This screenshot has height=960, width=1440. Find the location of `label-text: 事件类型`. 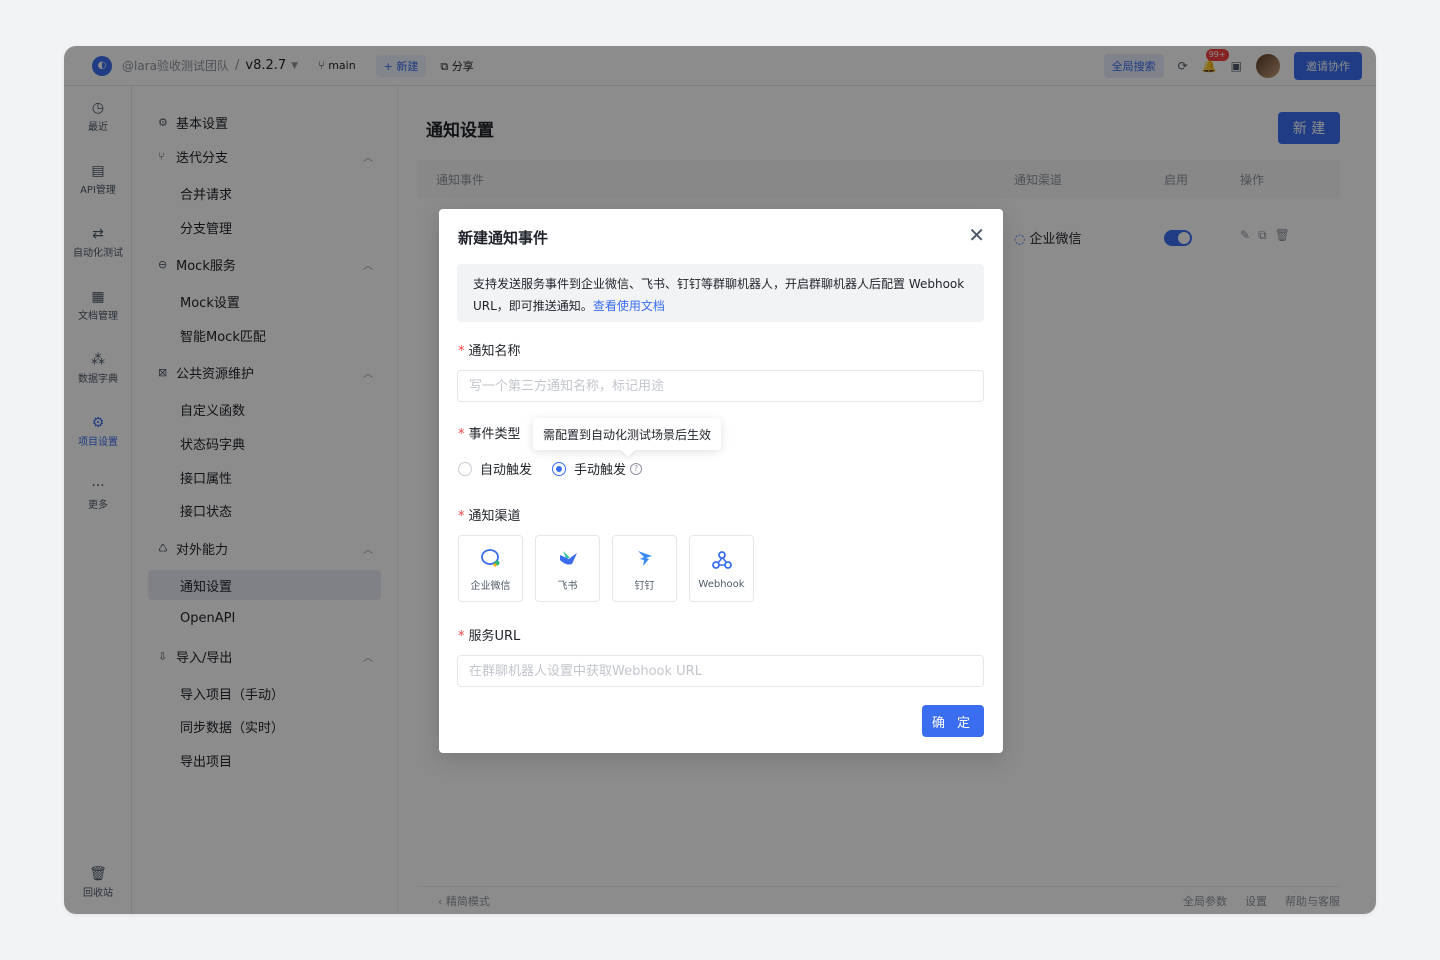

label-text: 事件类型 is located at coordinates (494, 434).